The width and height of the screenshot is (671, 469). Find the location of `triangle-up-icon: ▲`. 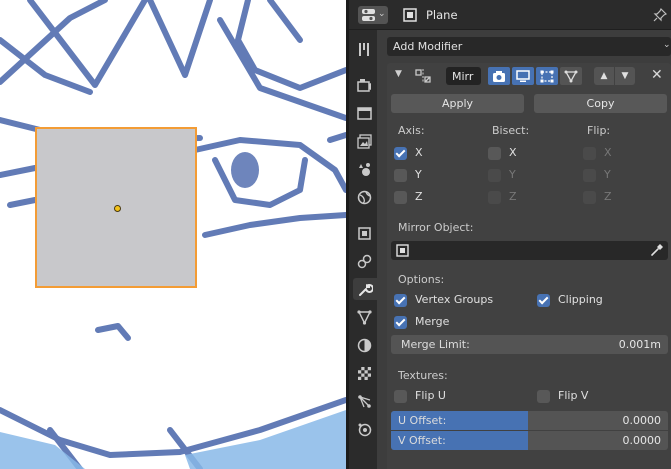

triangle-up-icon: ▲ is located at coordinates (604, 76).